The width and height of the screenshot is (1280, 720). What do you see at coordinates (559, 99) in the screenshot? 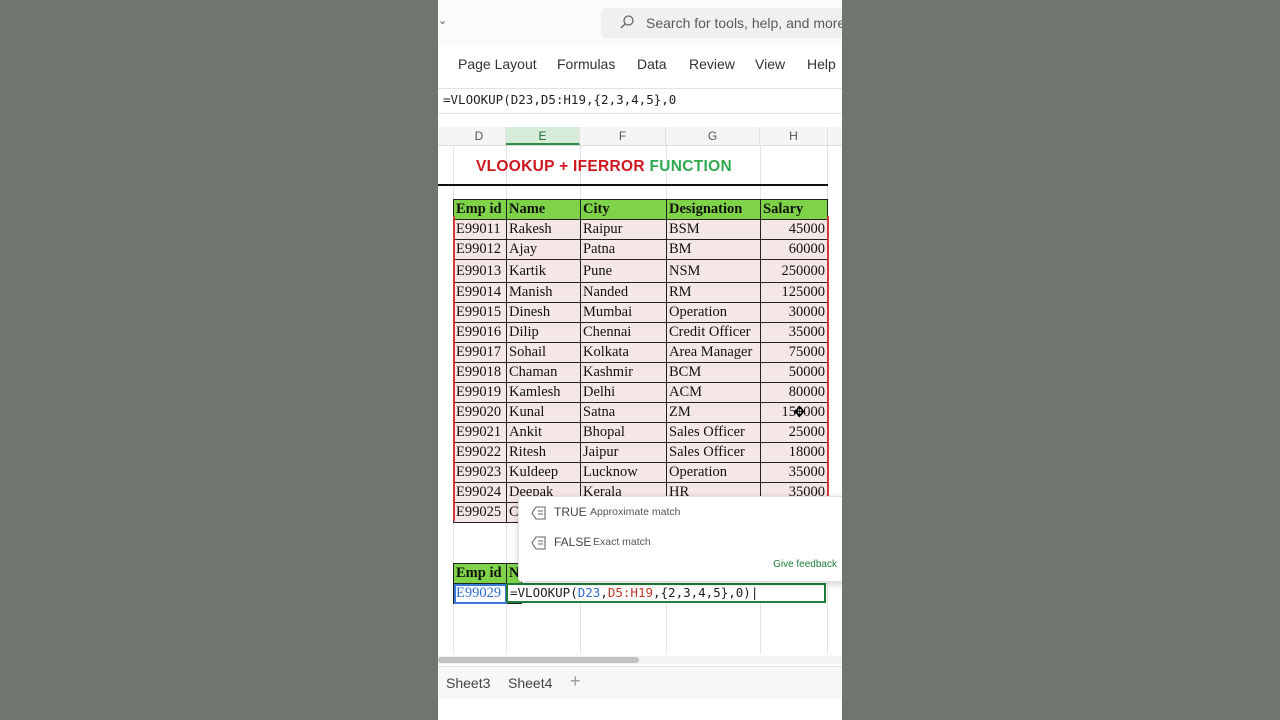
I see `formula-bar-text: =VLOOKUP(D23,D5:H19,{2,3,4,5},0` at bounding box center [559, 99].